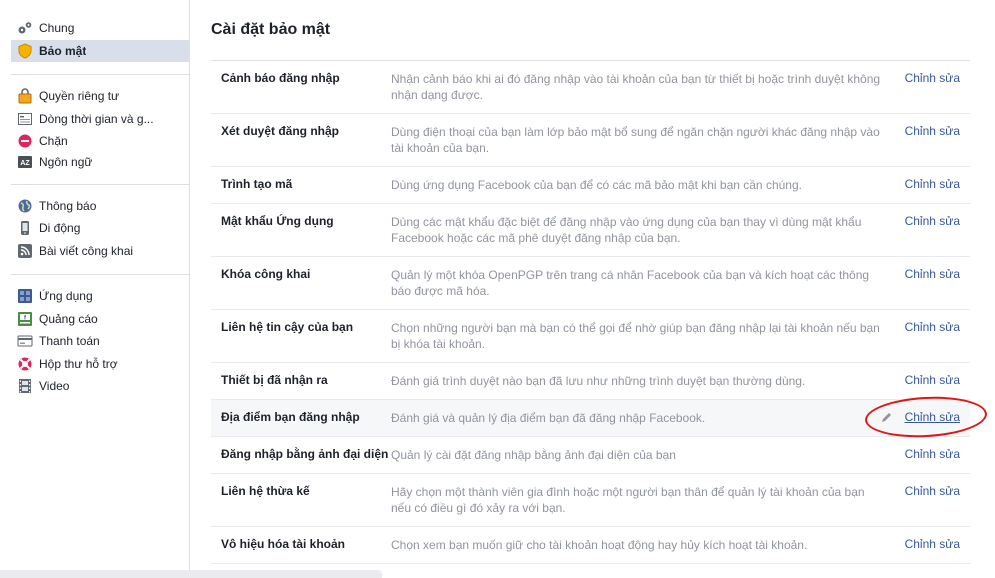 The image size is (995, 578). What do you see at coordinates (100, 206) in the screenshot?
I see `sidebar-item-globe: Thông báo` at bounding box center [100, 206].